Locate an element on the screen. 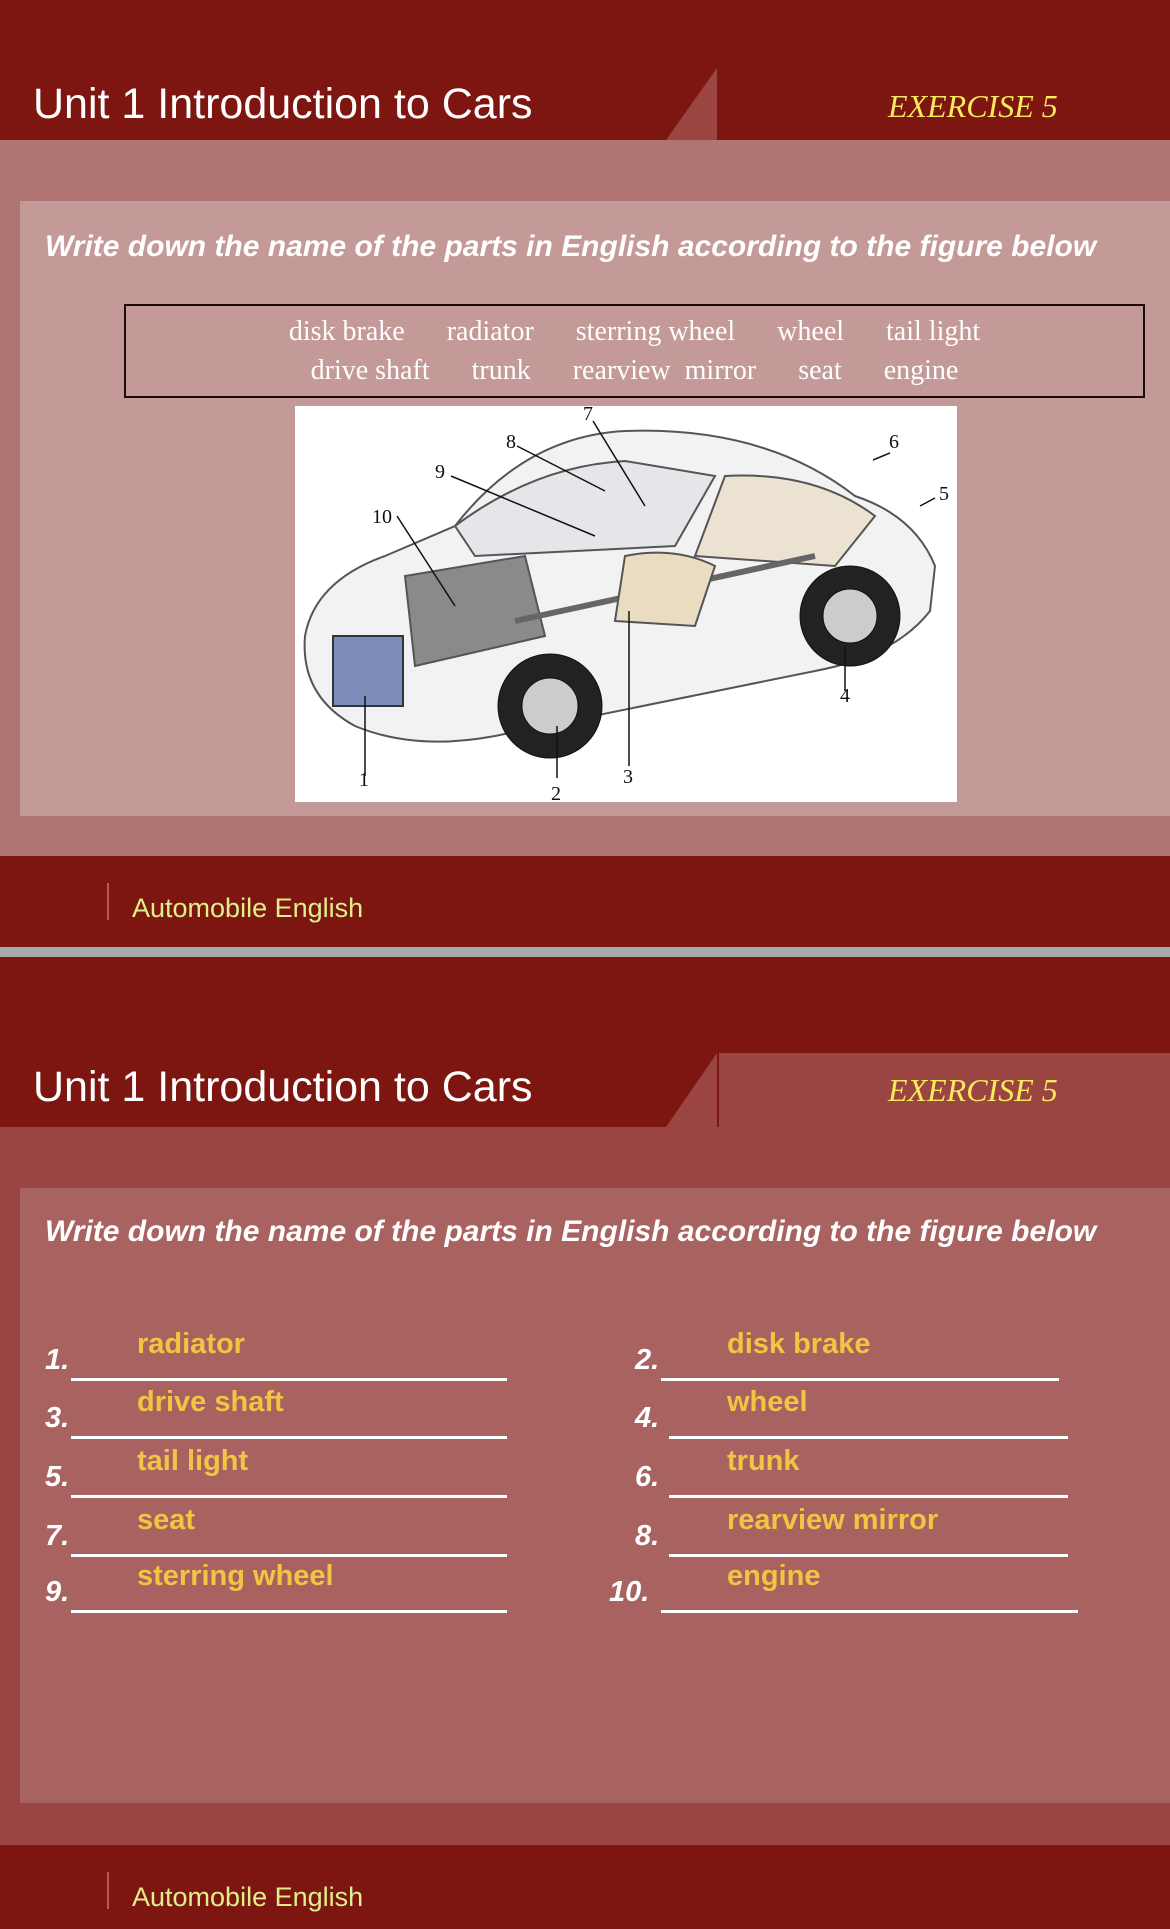 Image resolution: width=1170 pixels, height=1929 pixels. answer-text: trunk is located at coordinates (763, 1461).